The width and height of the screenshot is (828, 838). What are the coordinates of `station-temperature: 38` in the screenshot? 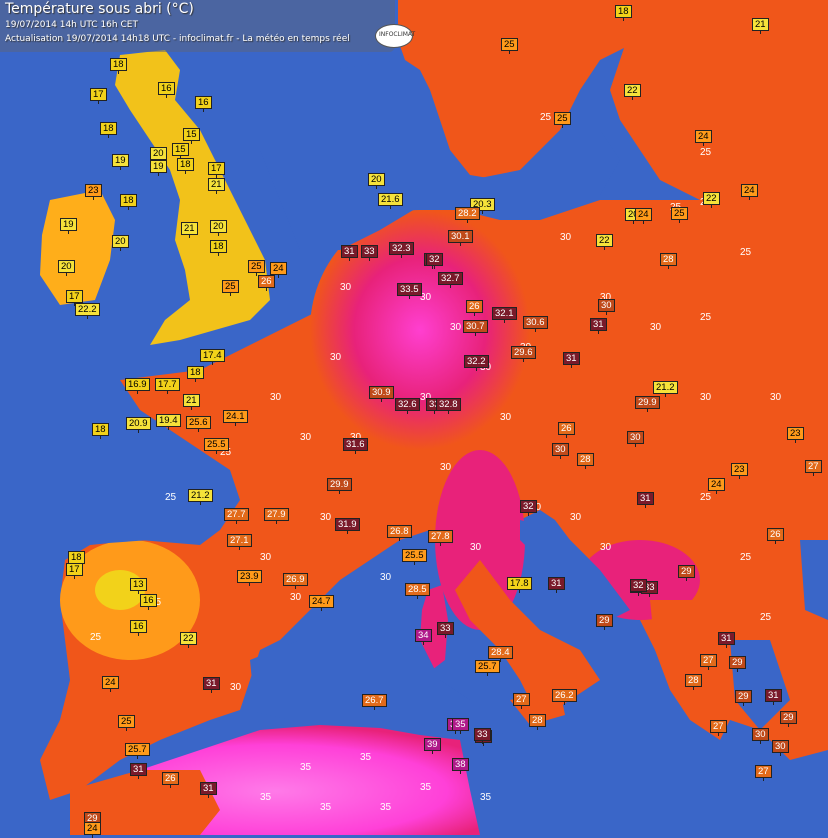 It's located at (460, 766).